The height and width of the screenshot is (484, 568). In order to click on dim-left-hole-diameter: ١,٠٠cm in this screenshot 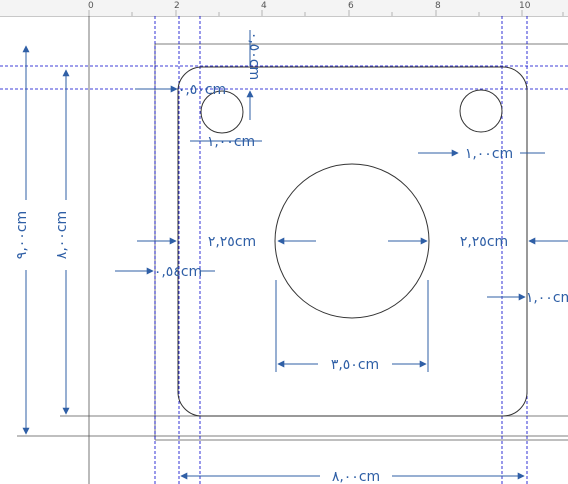, I will do `click(231, 142)`.